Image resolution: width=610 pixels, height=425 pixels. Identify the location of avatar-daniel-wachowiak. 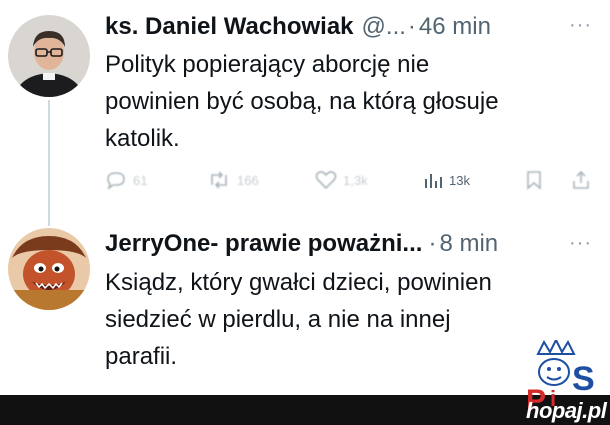
(49, 56).